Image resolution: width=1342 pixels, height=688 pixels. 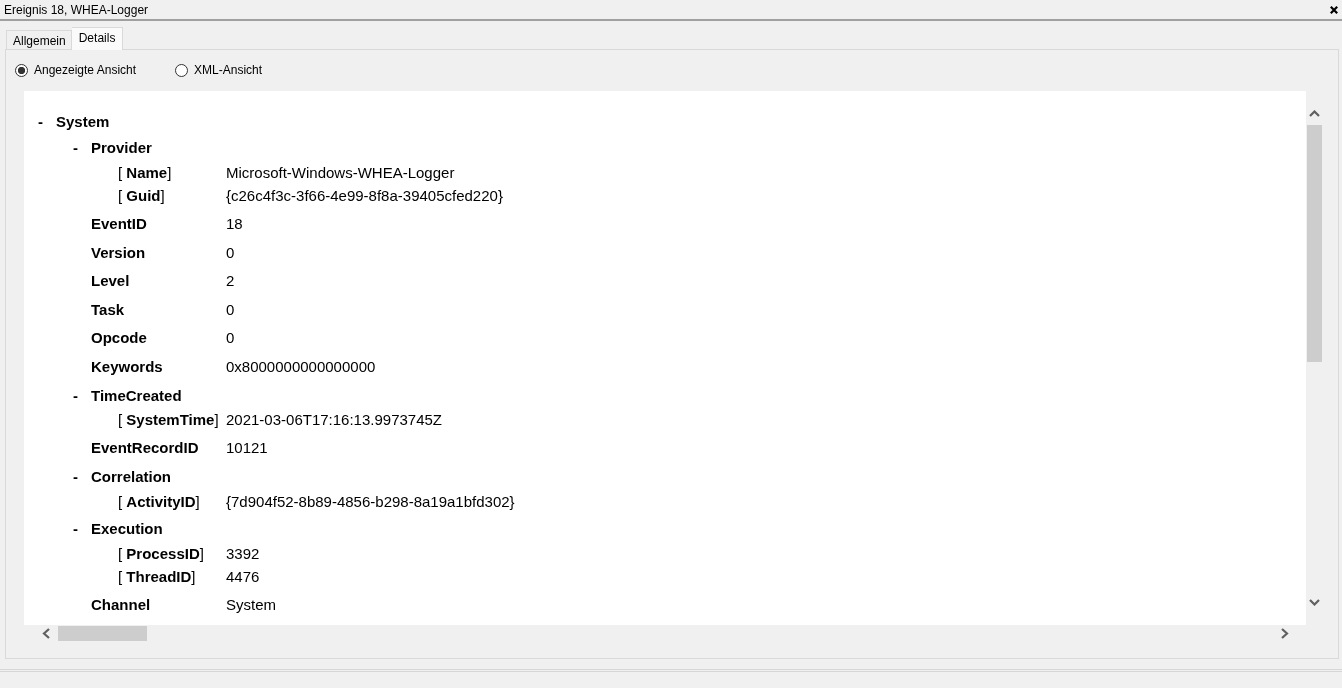 What do you see at coordinates (110, 281) in the screenshot?
I see `element-name: Level` at bounding box center [110, 281].